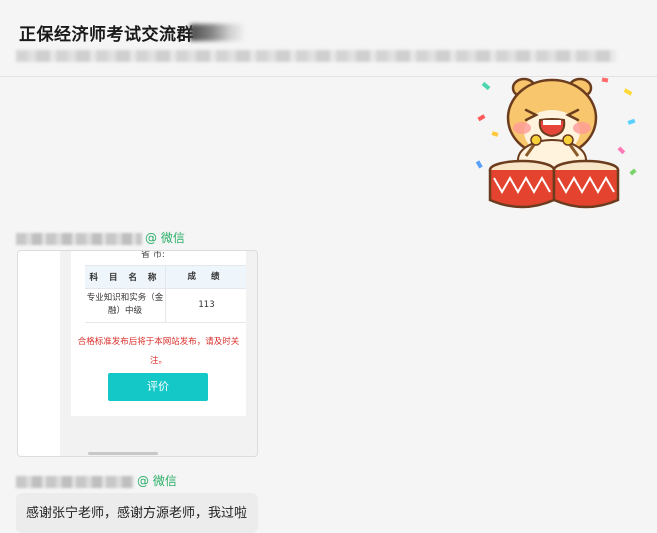 This screenshot has width=657, height=533. What do you see at coordinates (123, 453) in the screenshot?
I see `image-scrollbar` at bounding box center [123, 453].